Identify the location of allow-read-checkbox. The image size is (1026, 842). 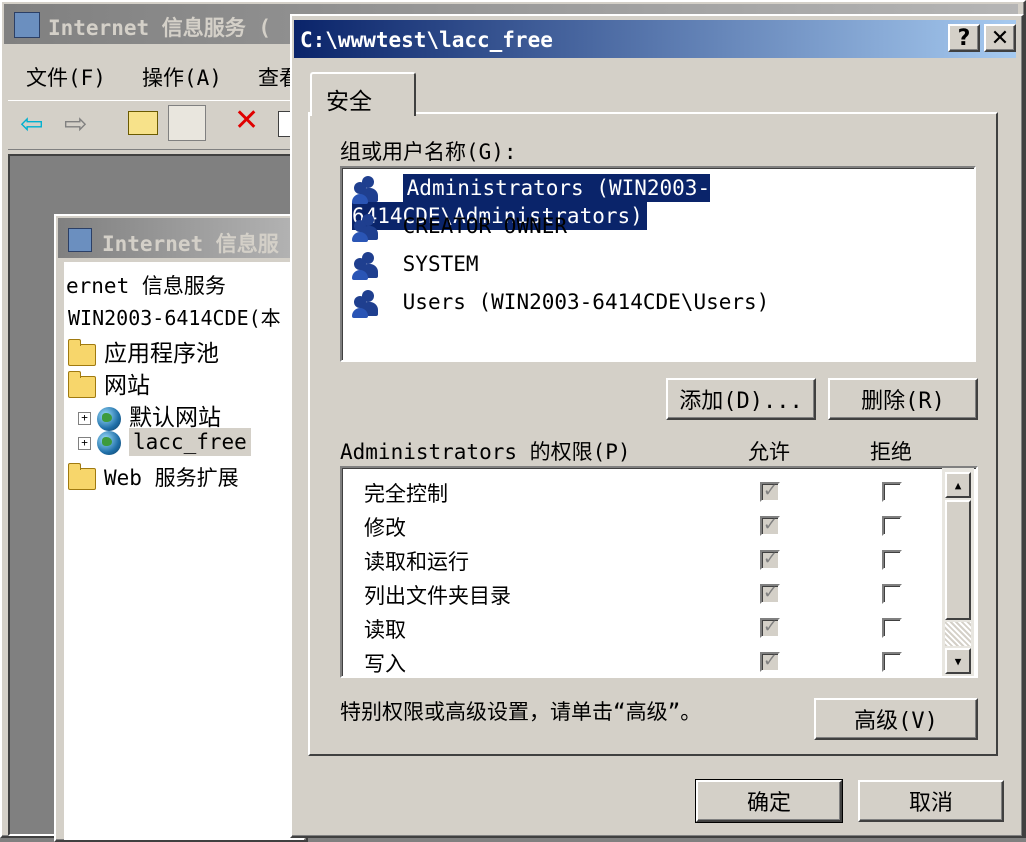
(770, 627).